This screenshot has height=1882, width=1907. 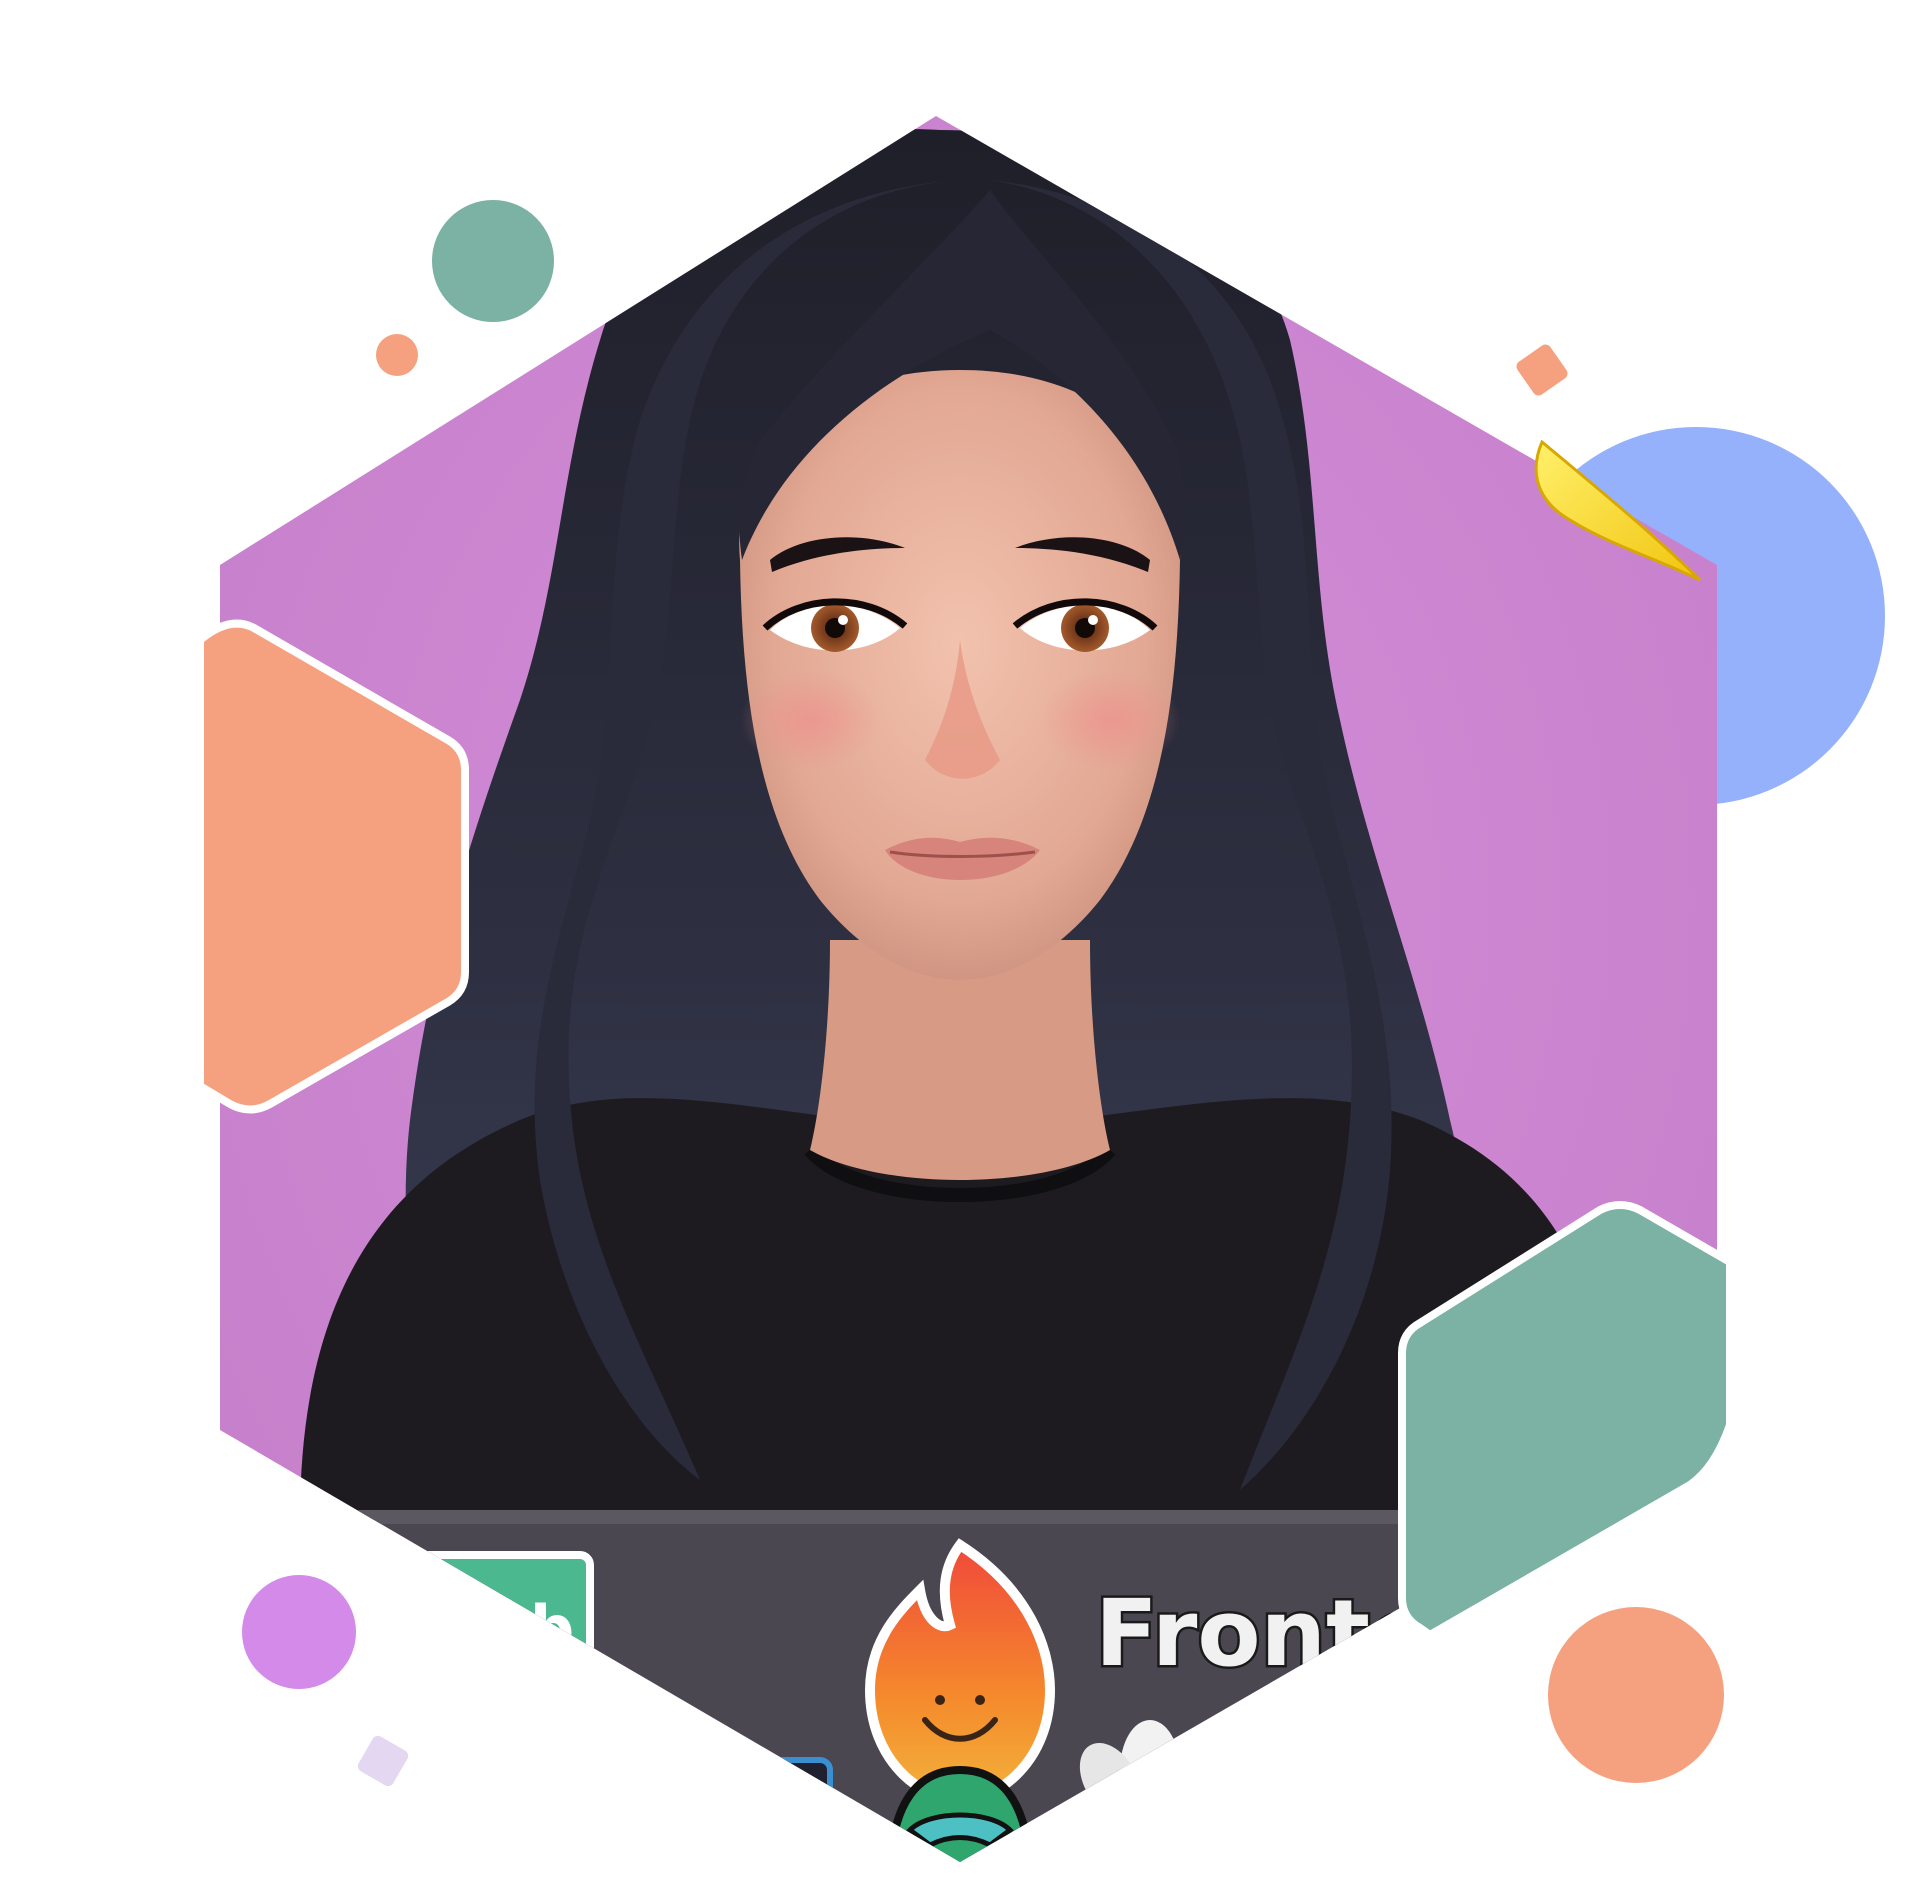 What do you see at coordinates (299, 1632) in the screenshot?
I see `purple-decor-dot` at bounding box center [299, 1632].